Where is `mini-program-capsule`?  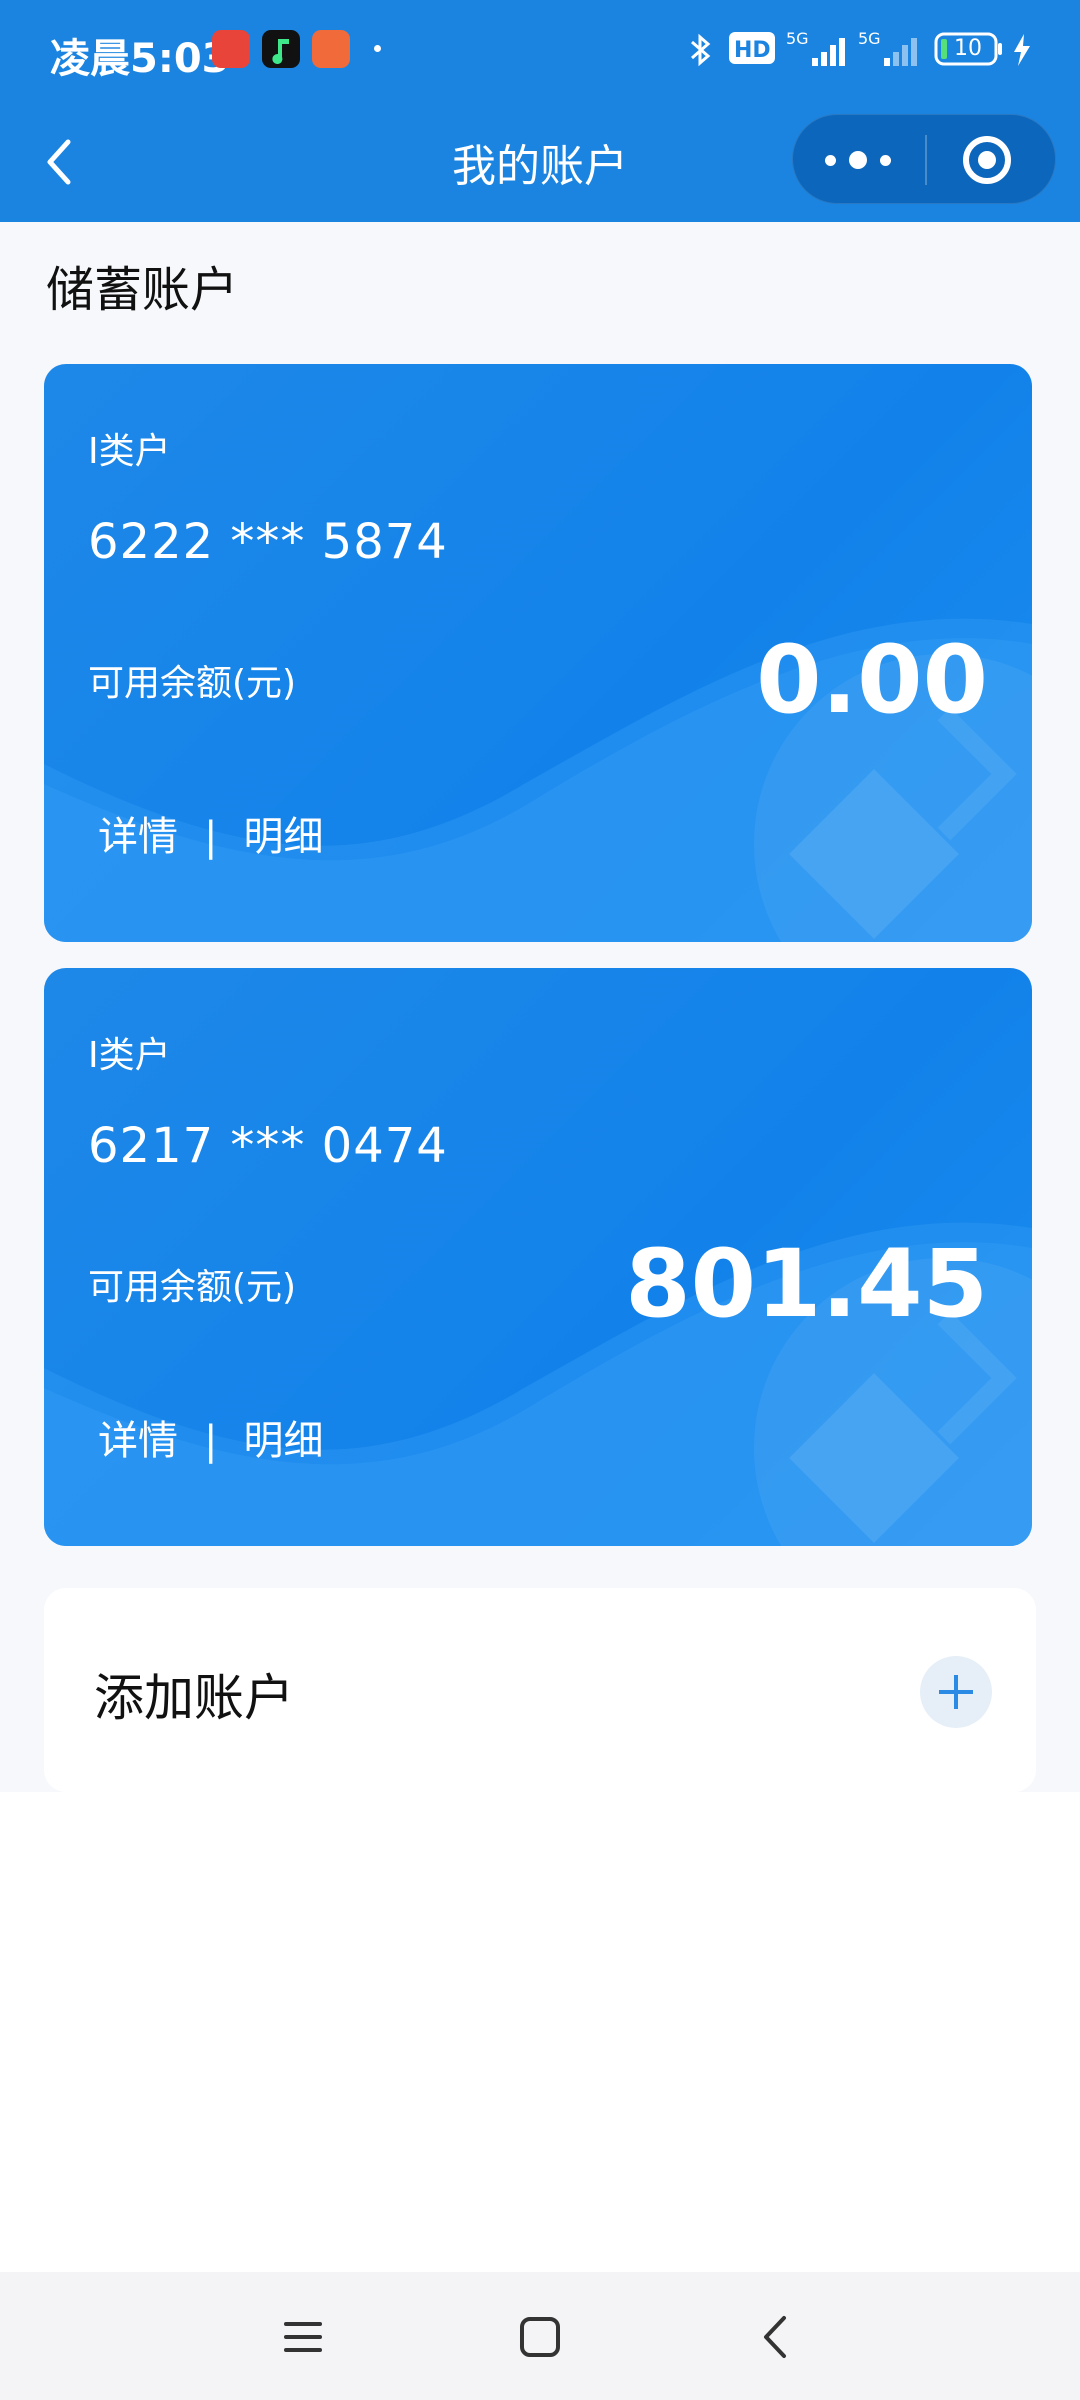 mini-program-capsule is located at coordinates (924, 159).